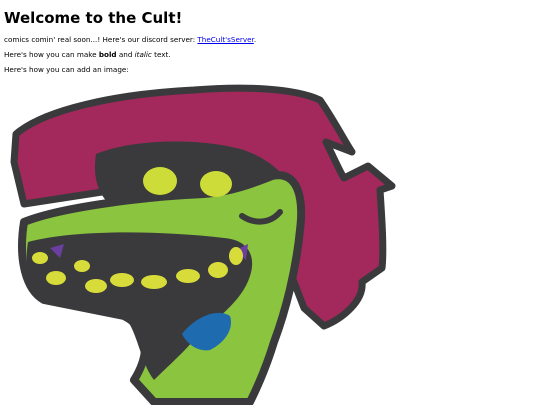  What do you see at coordinates (255, 39) in the screenshot?
I see `discord-suffix-text: .` at bounding box center [255, 39].